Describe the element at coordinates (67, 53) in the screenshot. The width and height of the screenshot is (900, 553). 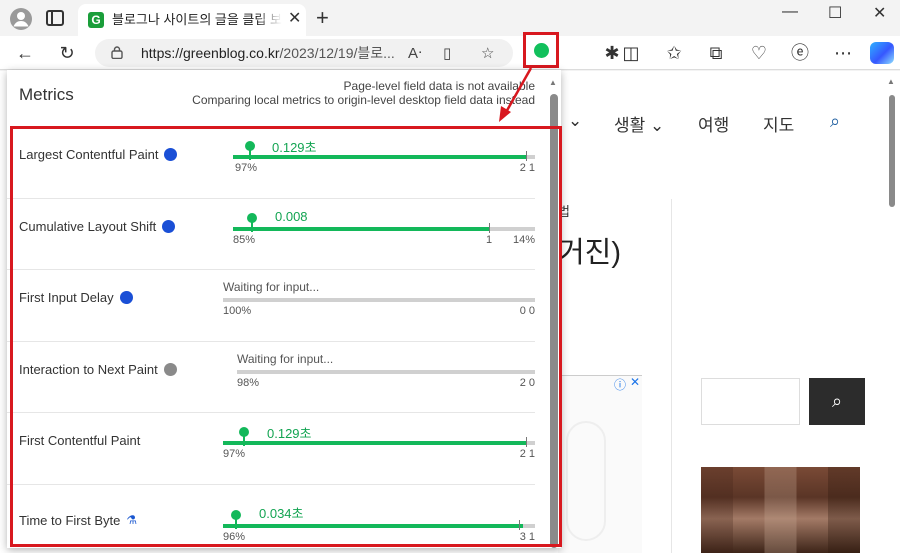
I see `refresh-icon: ↻` at that location.